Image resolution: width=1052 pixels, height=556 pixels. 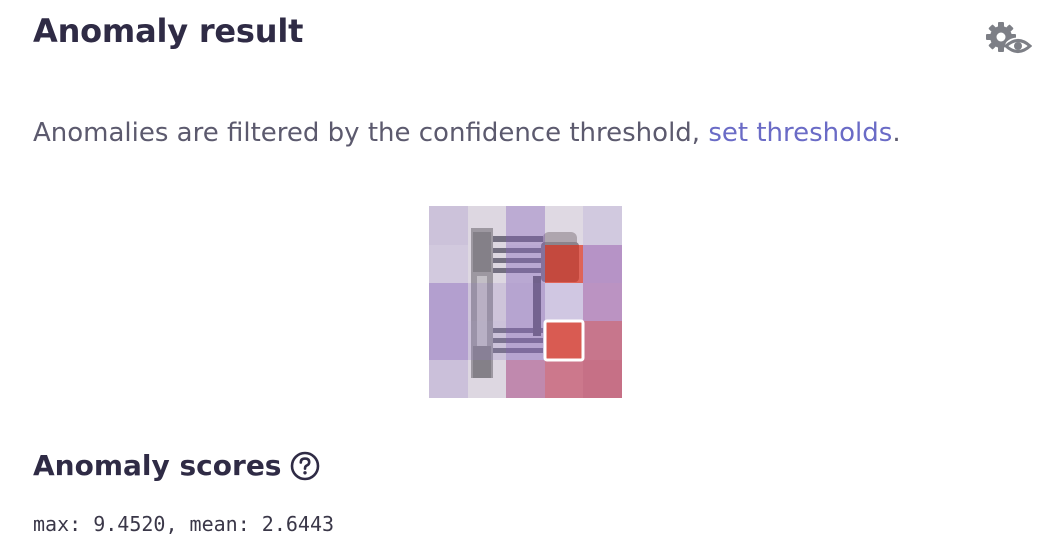 What do you see at coordinates (168, 31) in the screenshot?
I see `page-title: Anomaly result` at bounding box center [168, 31].